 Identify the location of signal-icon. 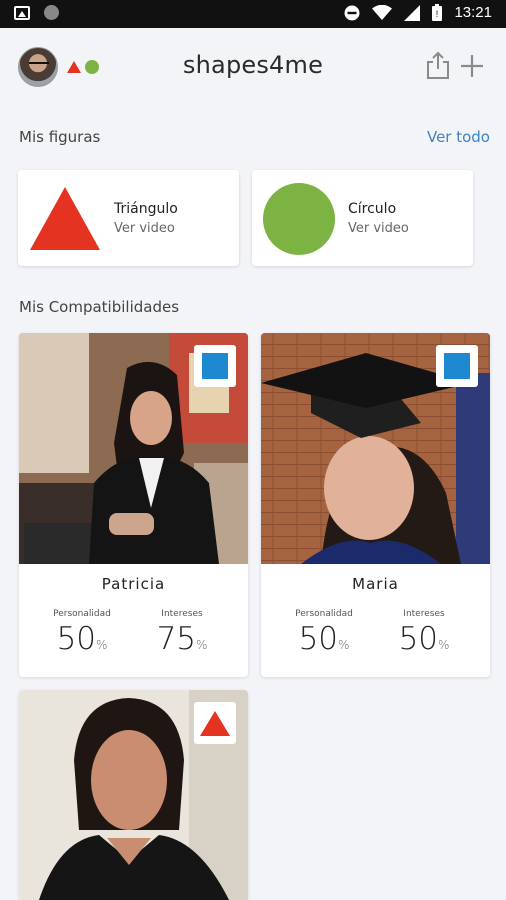
(412, 12).